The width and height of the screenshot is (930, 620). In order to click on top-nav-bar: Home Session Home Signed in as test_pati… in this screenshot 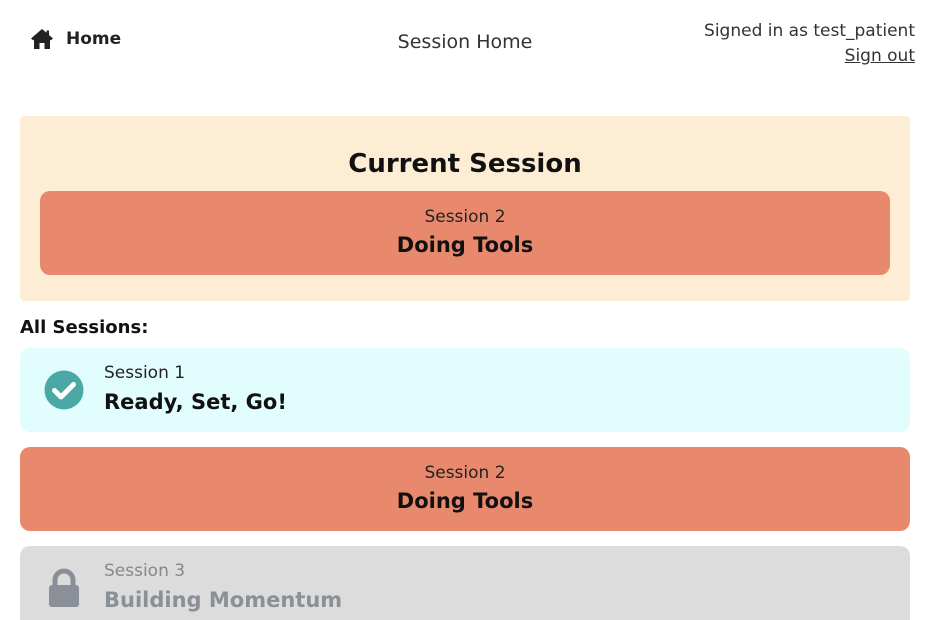, I will do `click(465, 43)`.